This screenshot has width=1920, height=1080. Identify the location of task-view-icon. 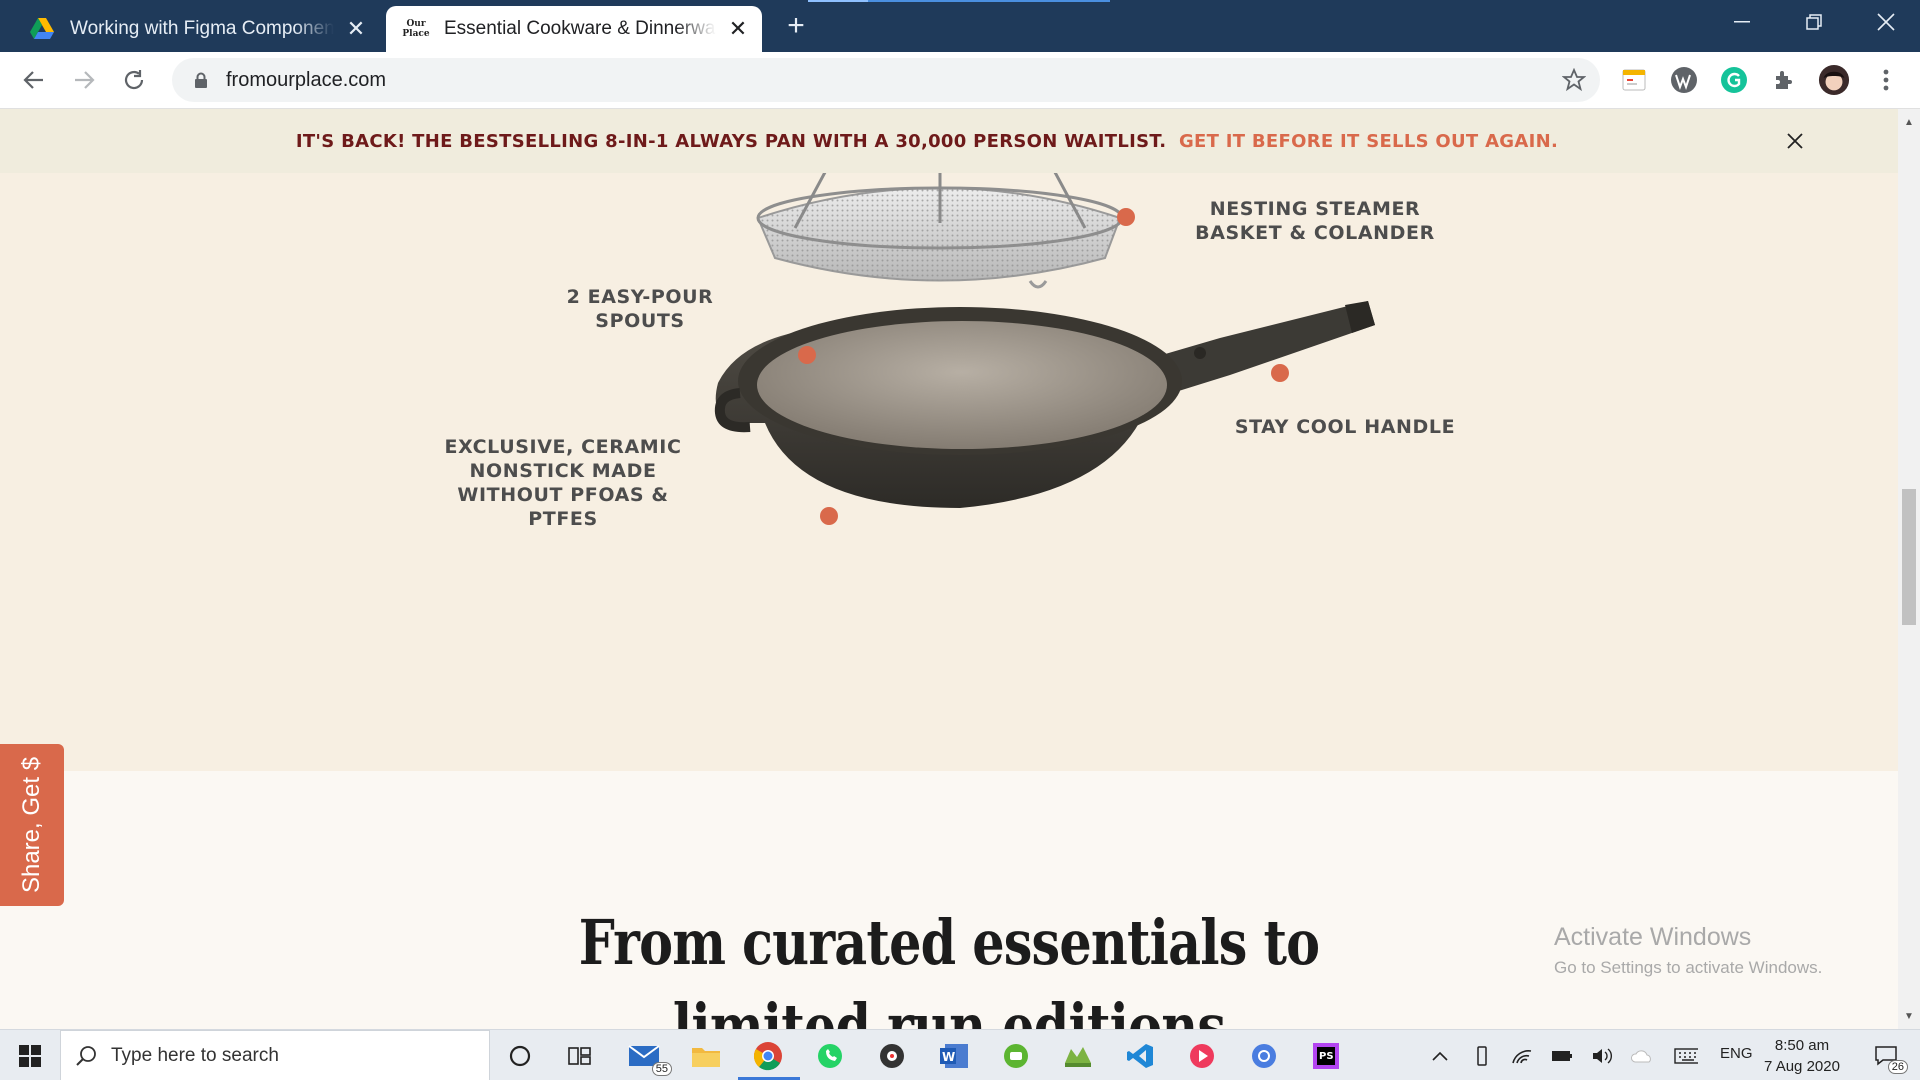
(580, 1056).